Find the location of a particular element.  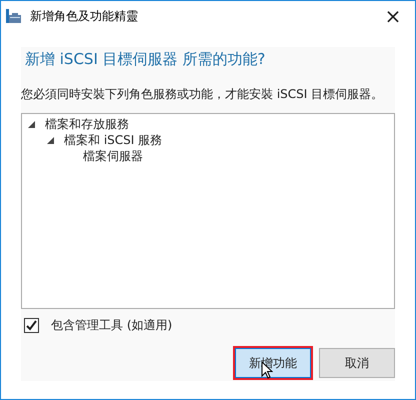

close-button: × is located at coordinates (393, 16).